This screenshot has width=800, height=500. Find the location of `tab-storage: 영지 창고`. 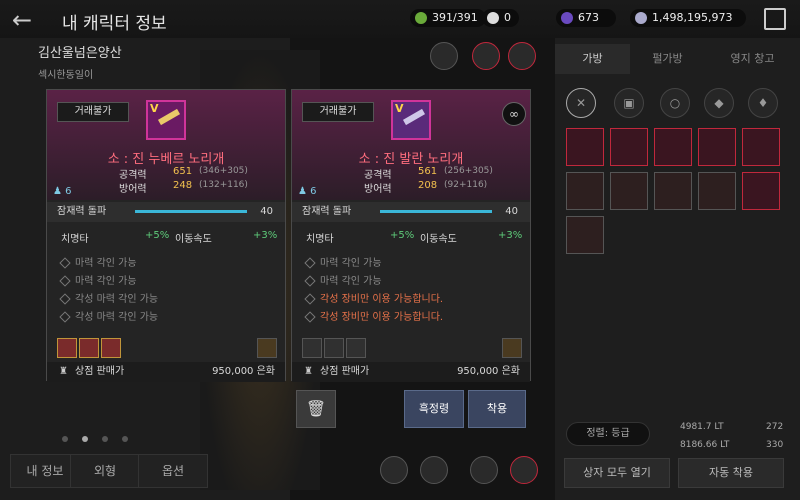

tab-storage: 영지 창고 is located at coordinates (752, 59).